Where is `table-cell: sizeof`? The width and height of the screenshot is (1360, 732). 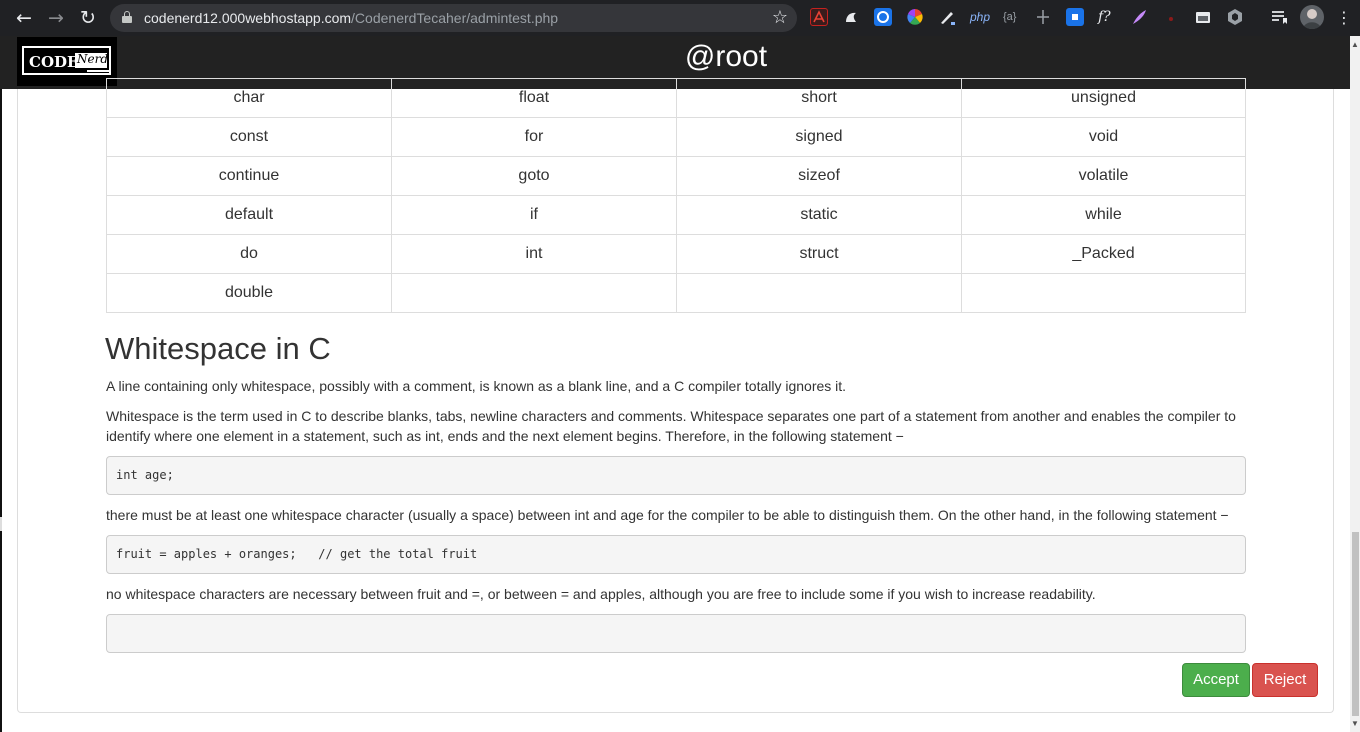
table-cell: sizeof is located at coordinates (819, 176).